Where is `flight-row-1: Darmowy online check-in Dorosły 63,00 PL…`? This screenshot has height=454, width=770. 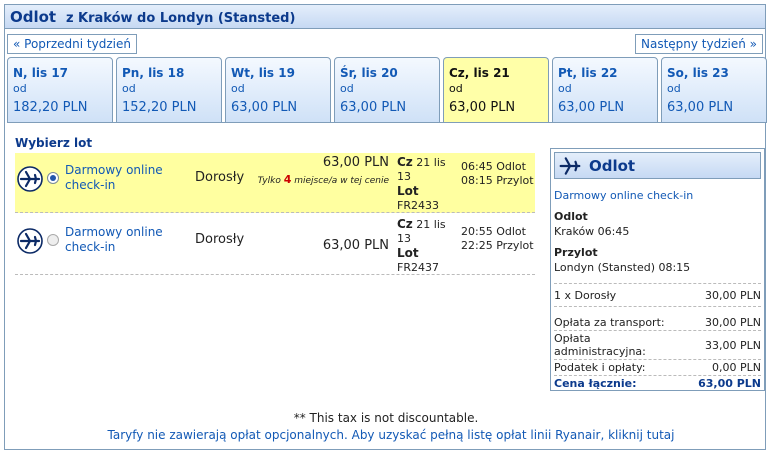 flight-row-1: Darmowy online check-in Dorosły 63,00 PL… is located at coordinates (275, 183).